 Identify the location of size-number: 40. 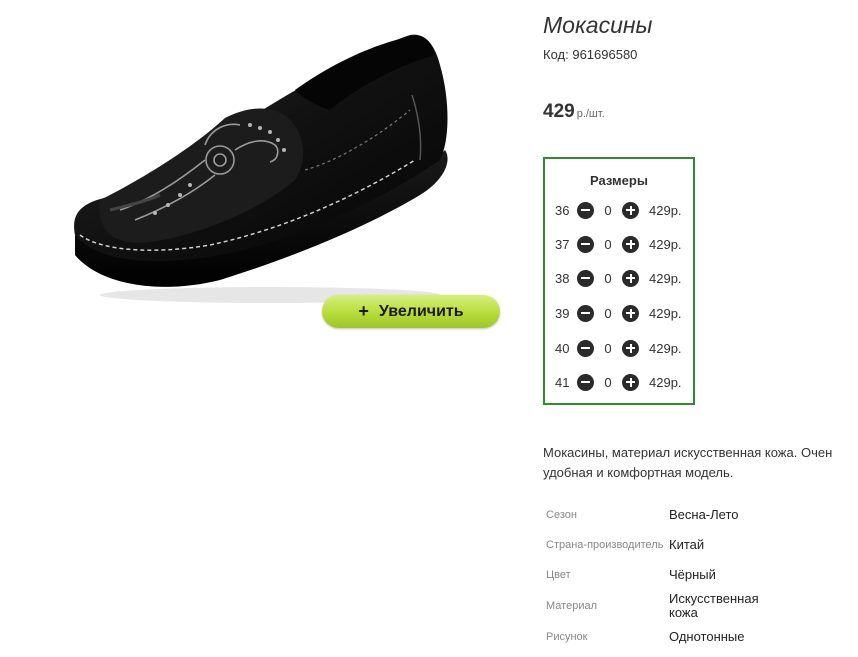
(562, 348).